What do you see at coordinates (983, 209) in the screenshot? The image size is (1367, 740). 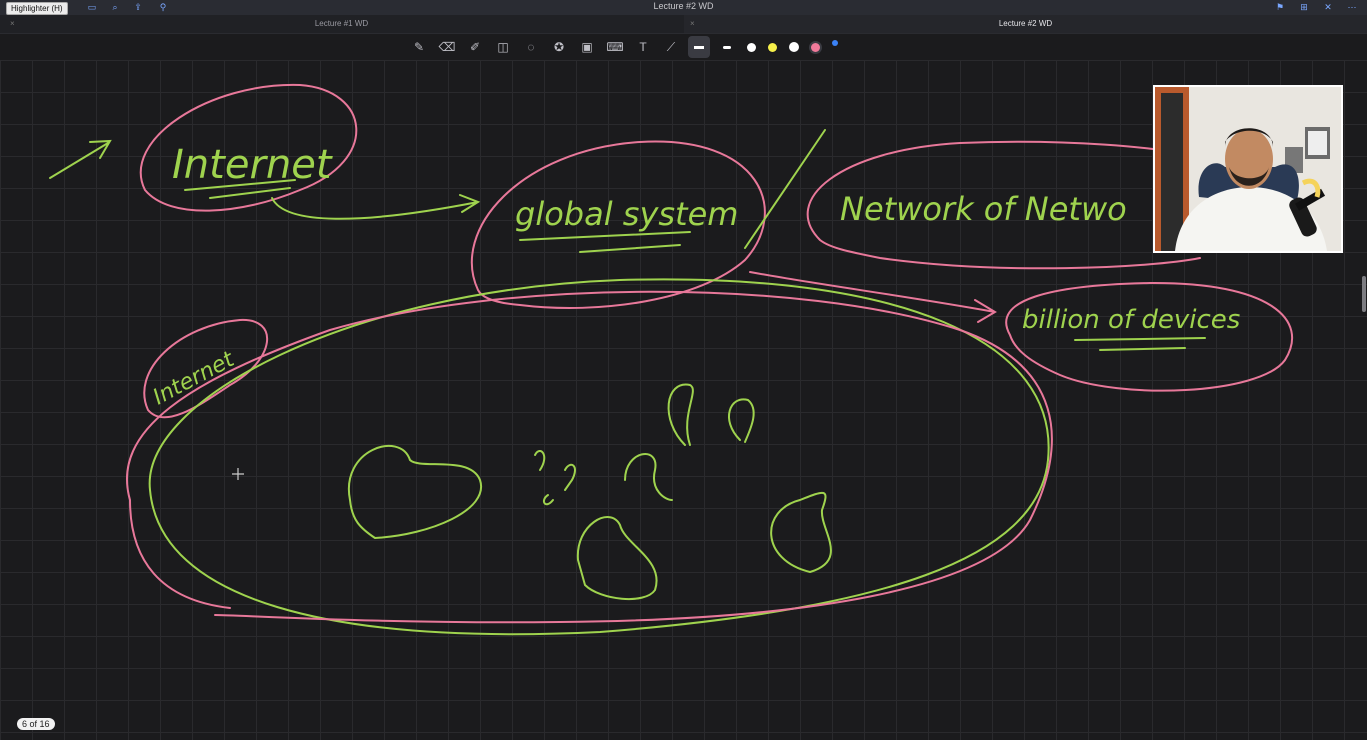 I see `network-of-networks-text: Network of Netwo` at bounding box center [983, 209].